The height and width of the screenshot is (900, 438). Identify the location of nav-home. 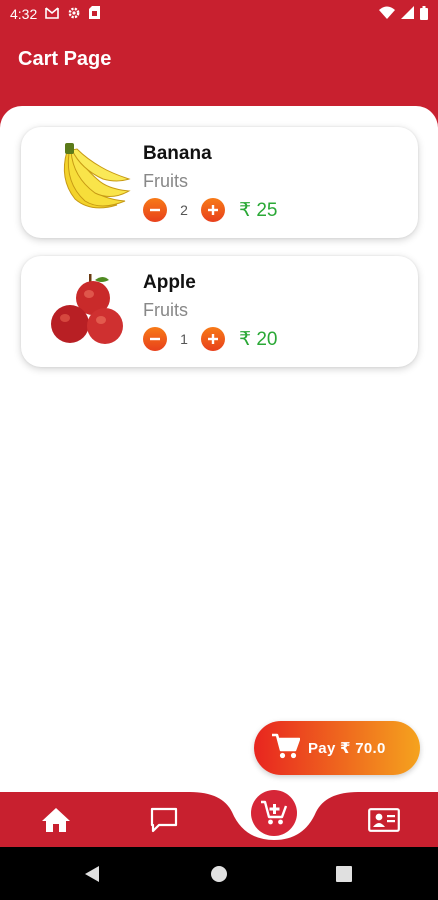
(56, 820).